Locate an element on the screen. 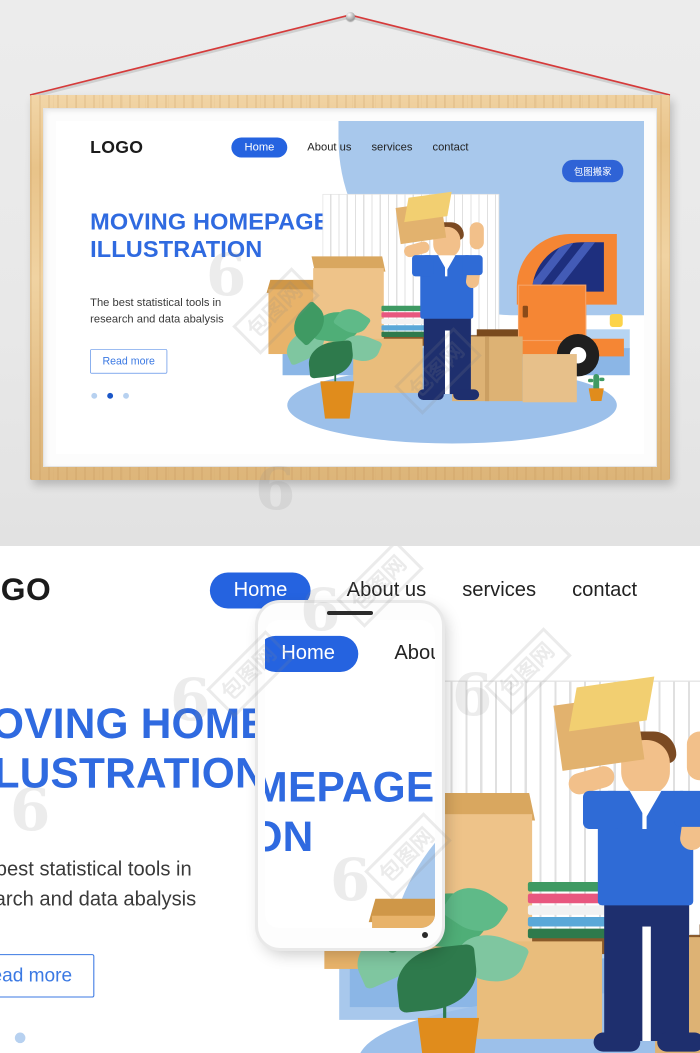  truck-door-handle is located at coordinates (525, 311).